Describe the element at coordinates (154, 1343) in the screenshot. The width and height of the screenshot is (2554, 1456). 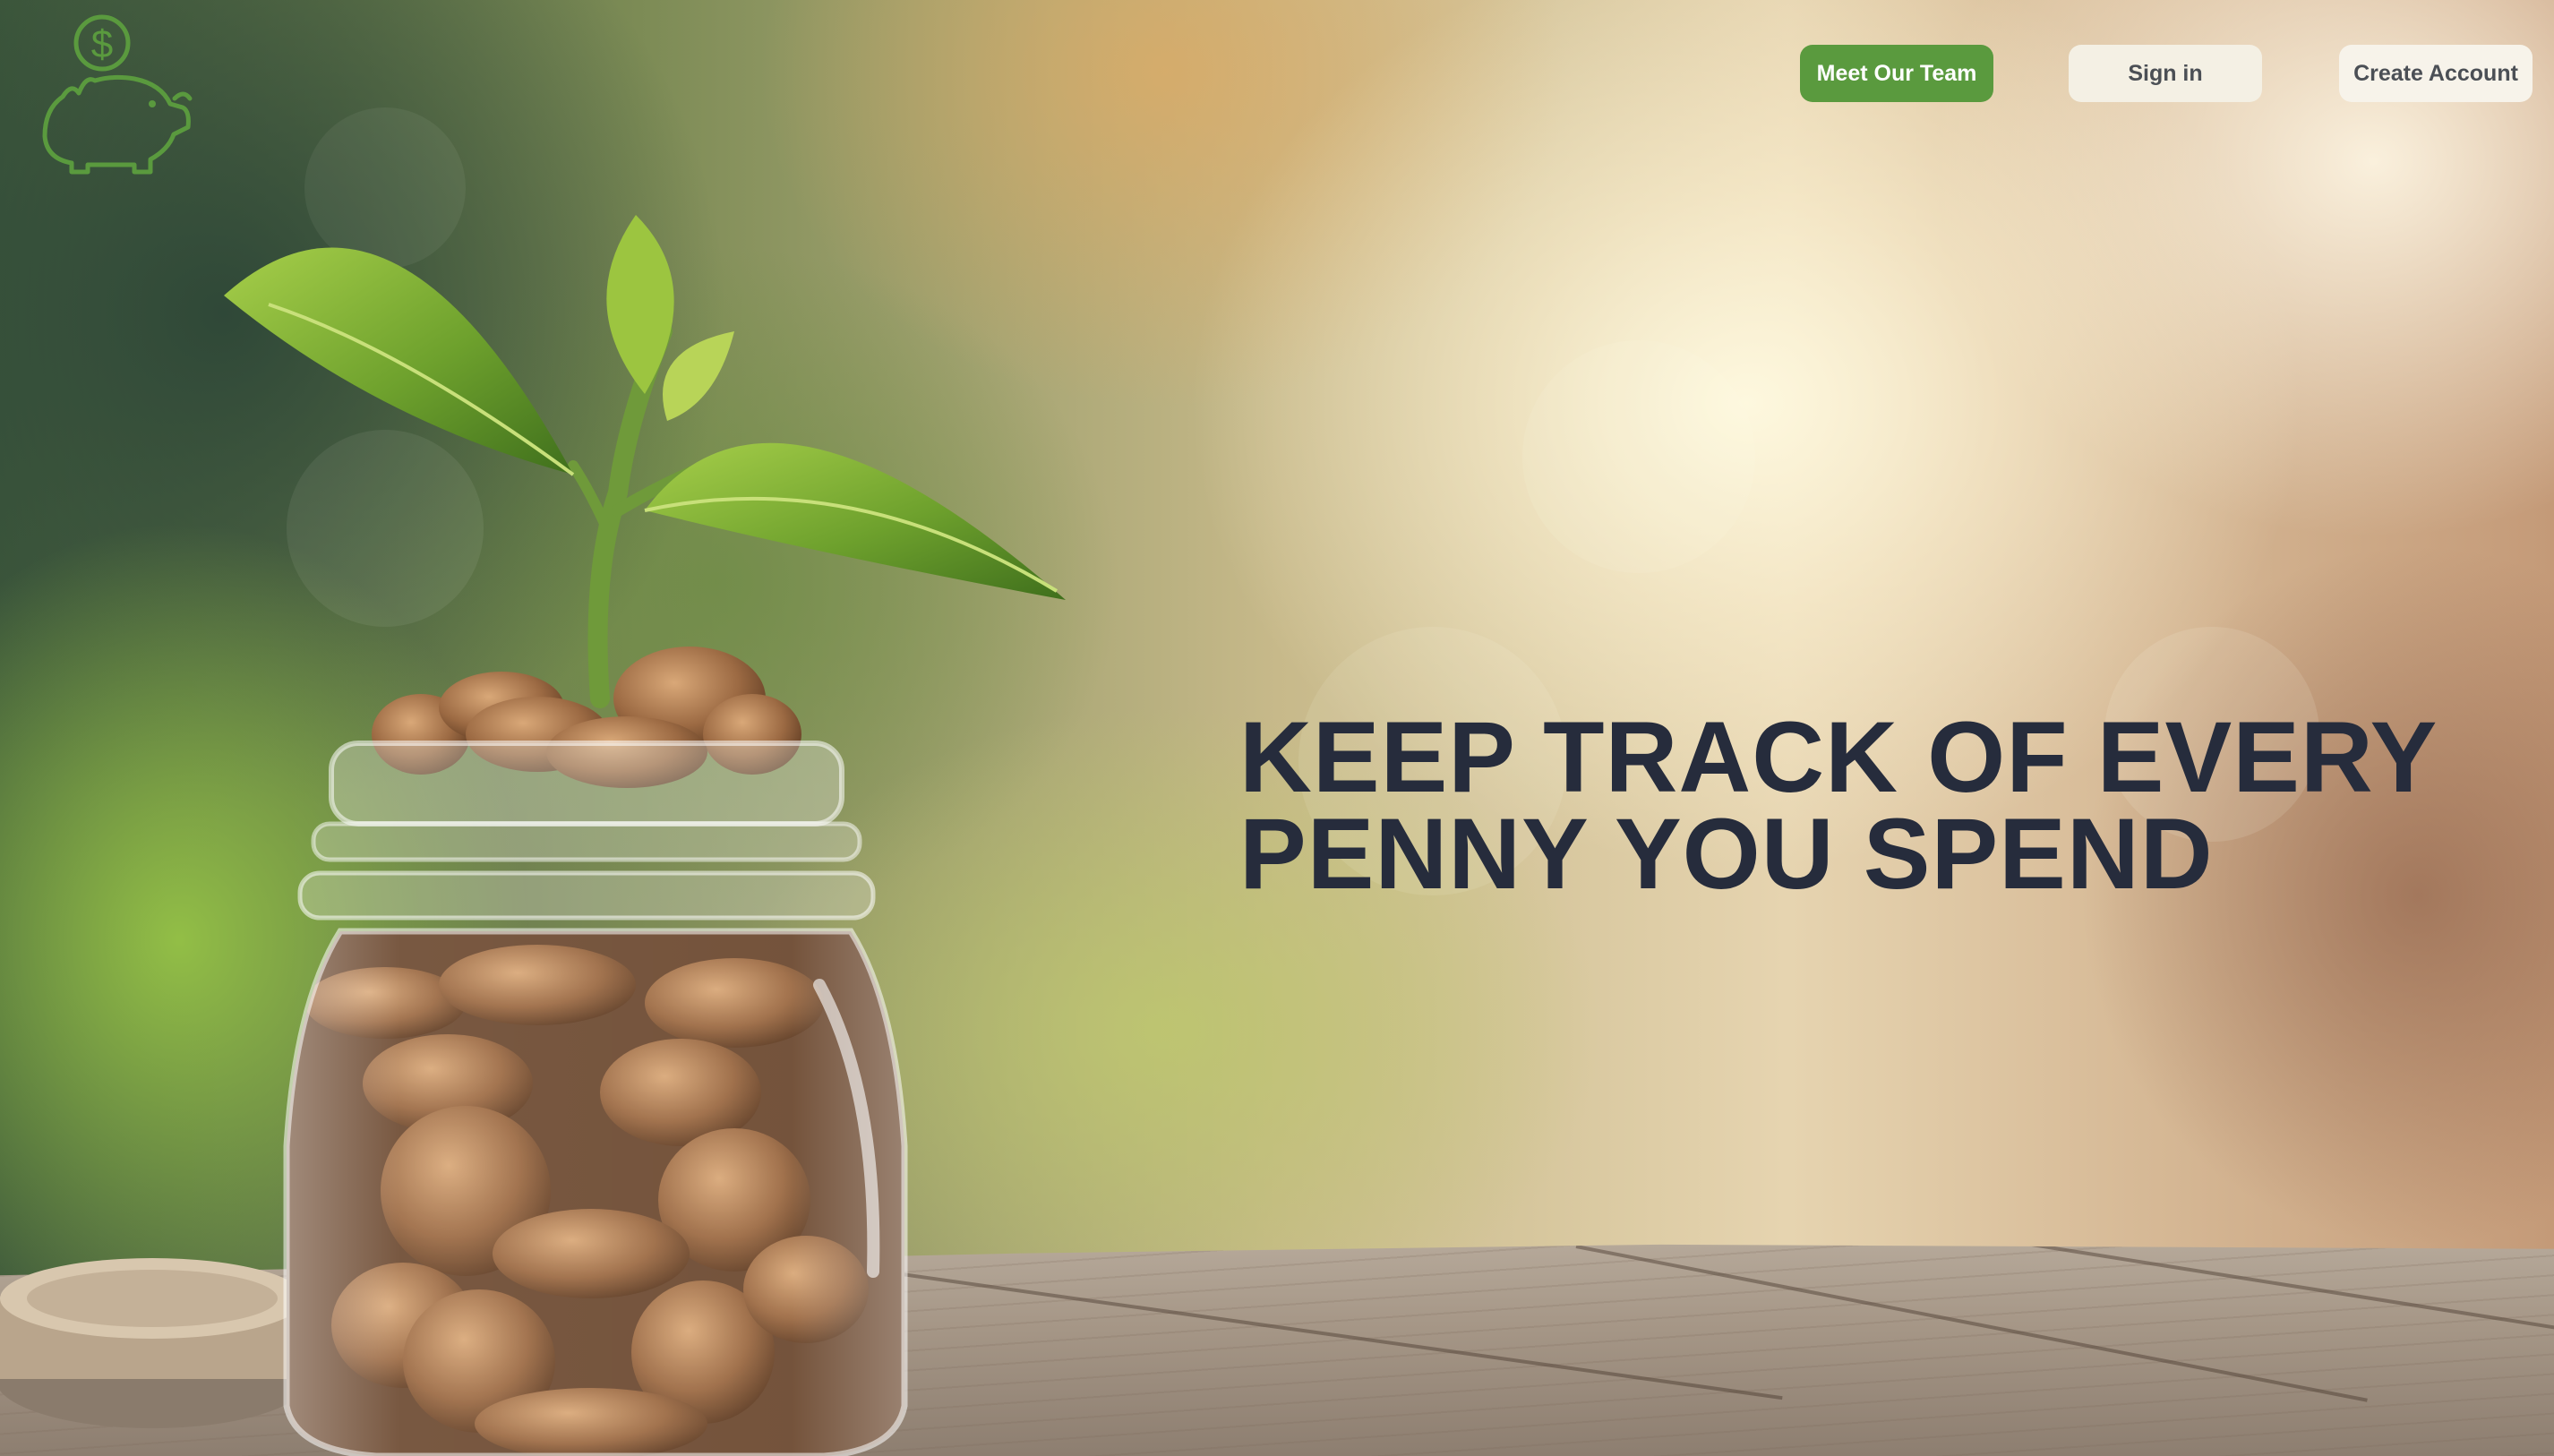
I see `coin-stack` at that location.